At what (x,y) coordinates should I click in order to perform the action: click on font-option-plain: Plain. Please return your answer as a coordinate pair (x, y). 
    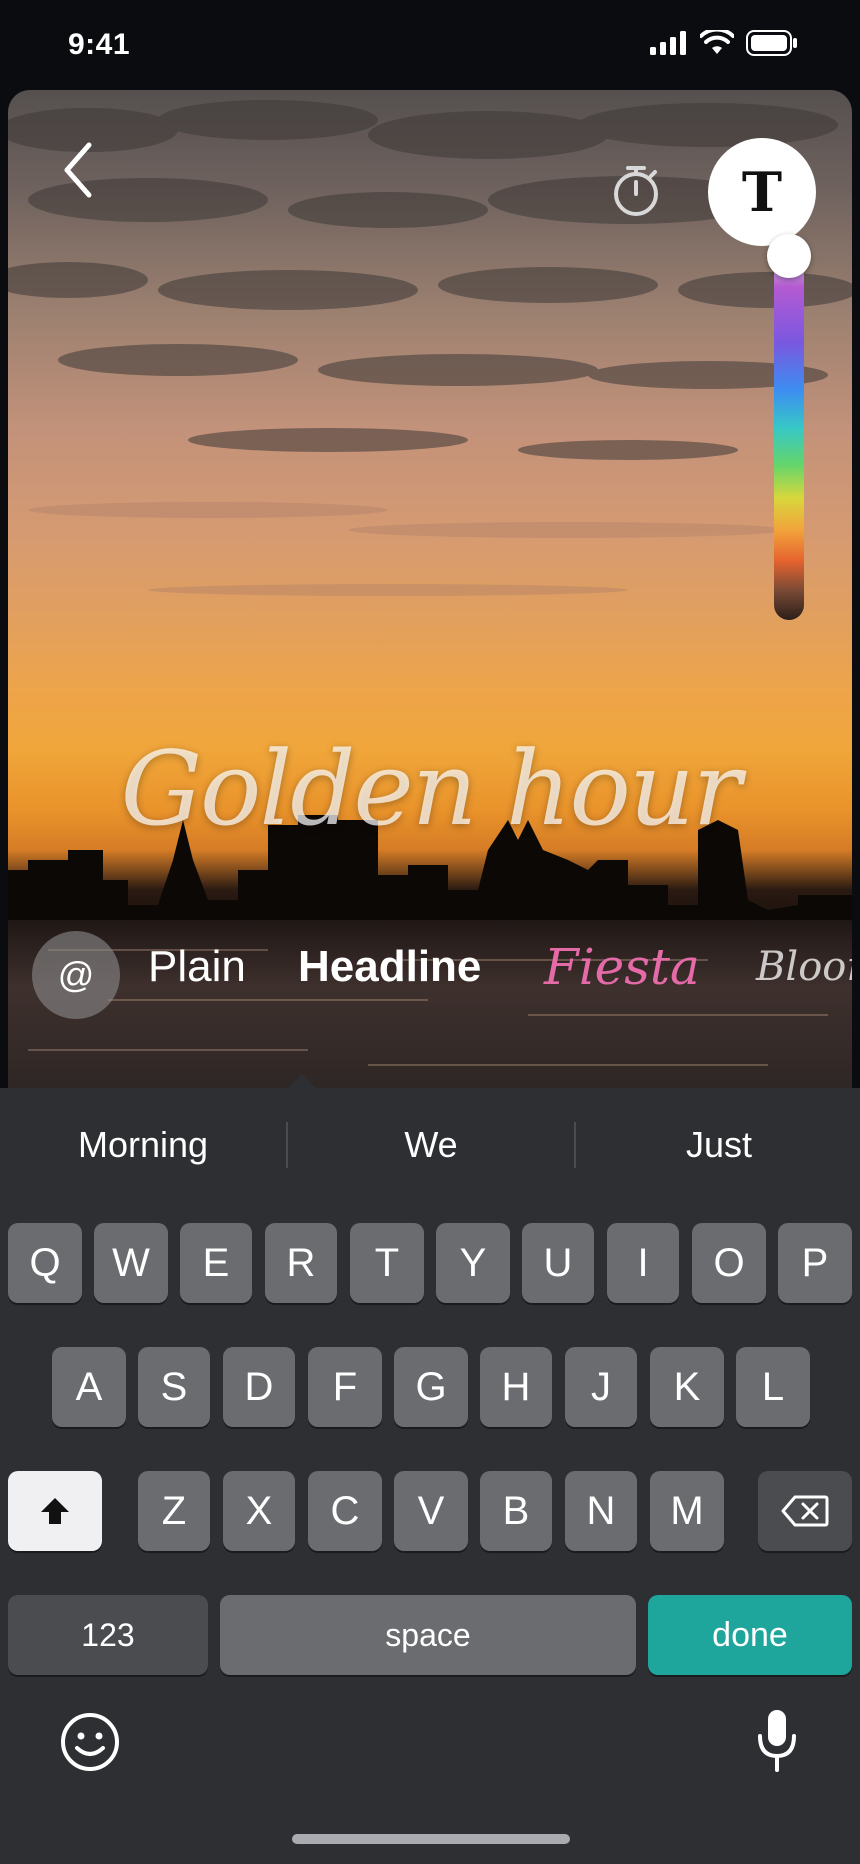
    Looking at the image, I should click on (197, 967).